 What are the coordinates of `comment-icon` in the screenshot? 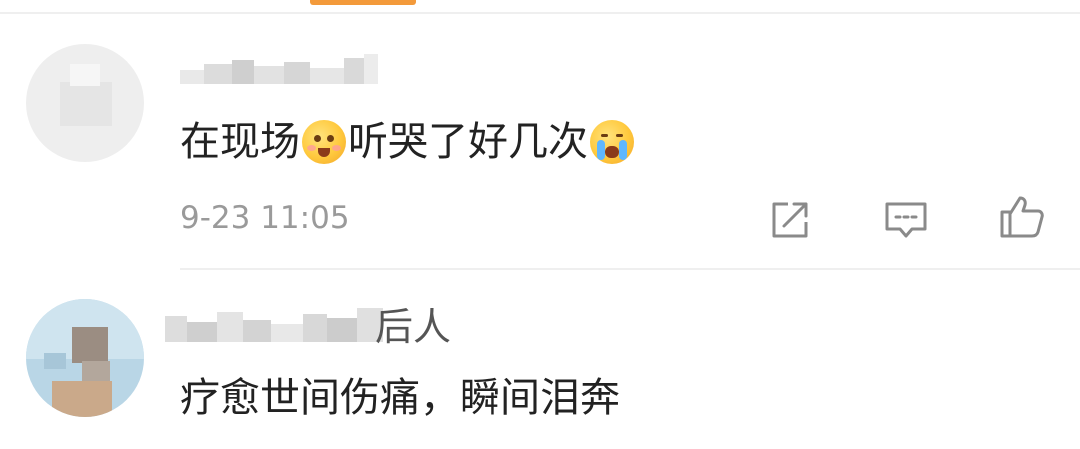 It's located at (906, 220).